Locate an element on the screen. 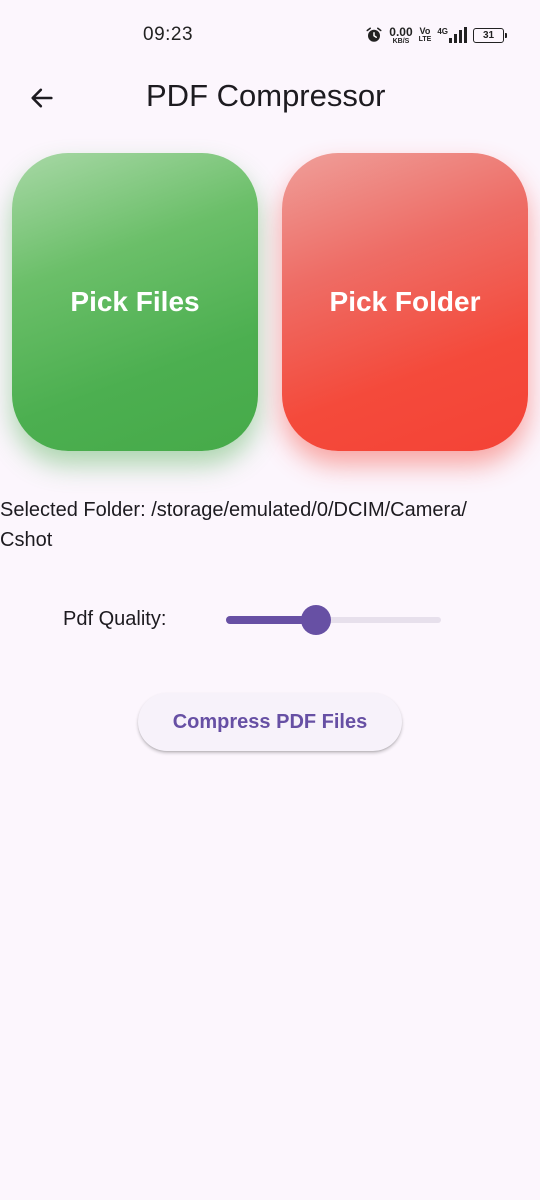 The image size is (540, 1200). compress-pdf-button: Compress PDF Files is located at coordinates (270, 722).